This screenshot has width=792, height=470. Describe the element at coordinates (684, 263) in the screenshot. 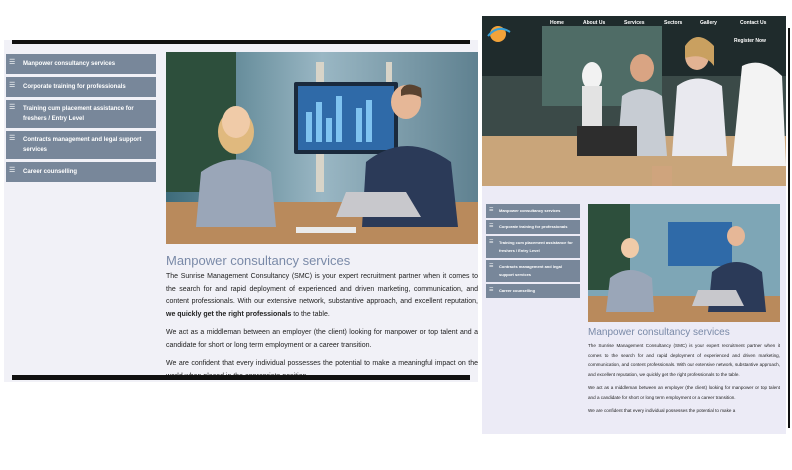

I see `office-meeting-photo` at that location.